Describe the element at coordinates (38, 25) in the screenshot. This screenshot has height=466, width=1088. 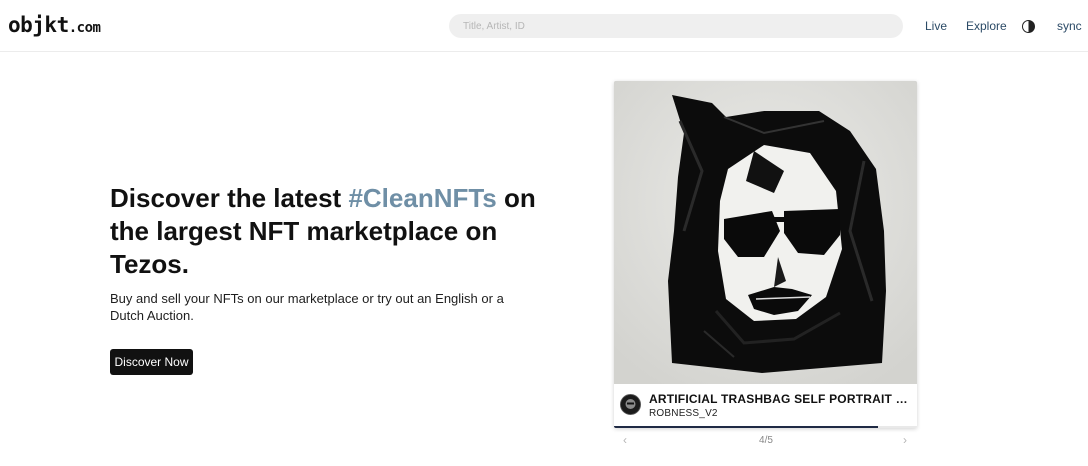
I see `logo-main: objkt` at that location.